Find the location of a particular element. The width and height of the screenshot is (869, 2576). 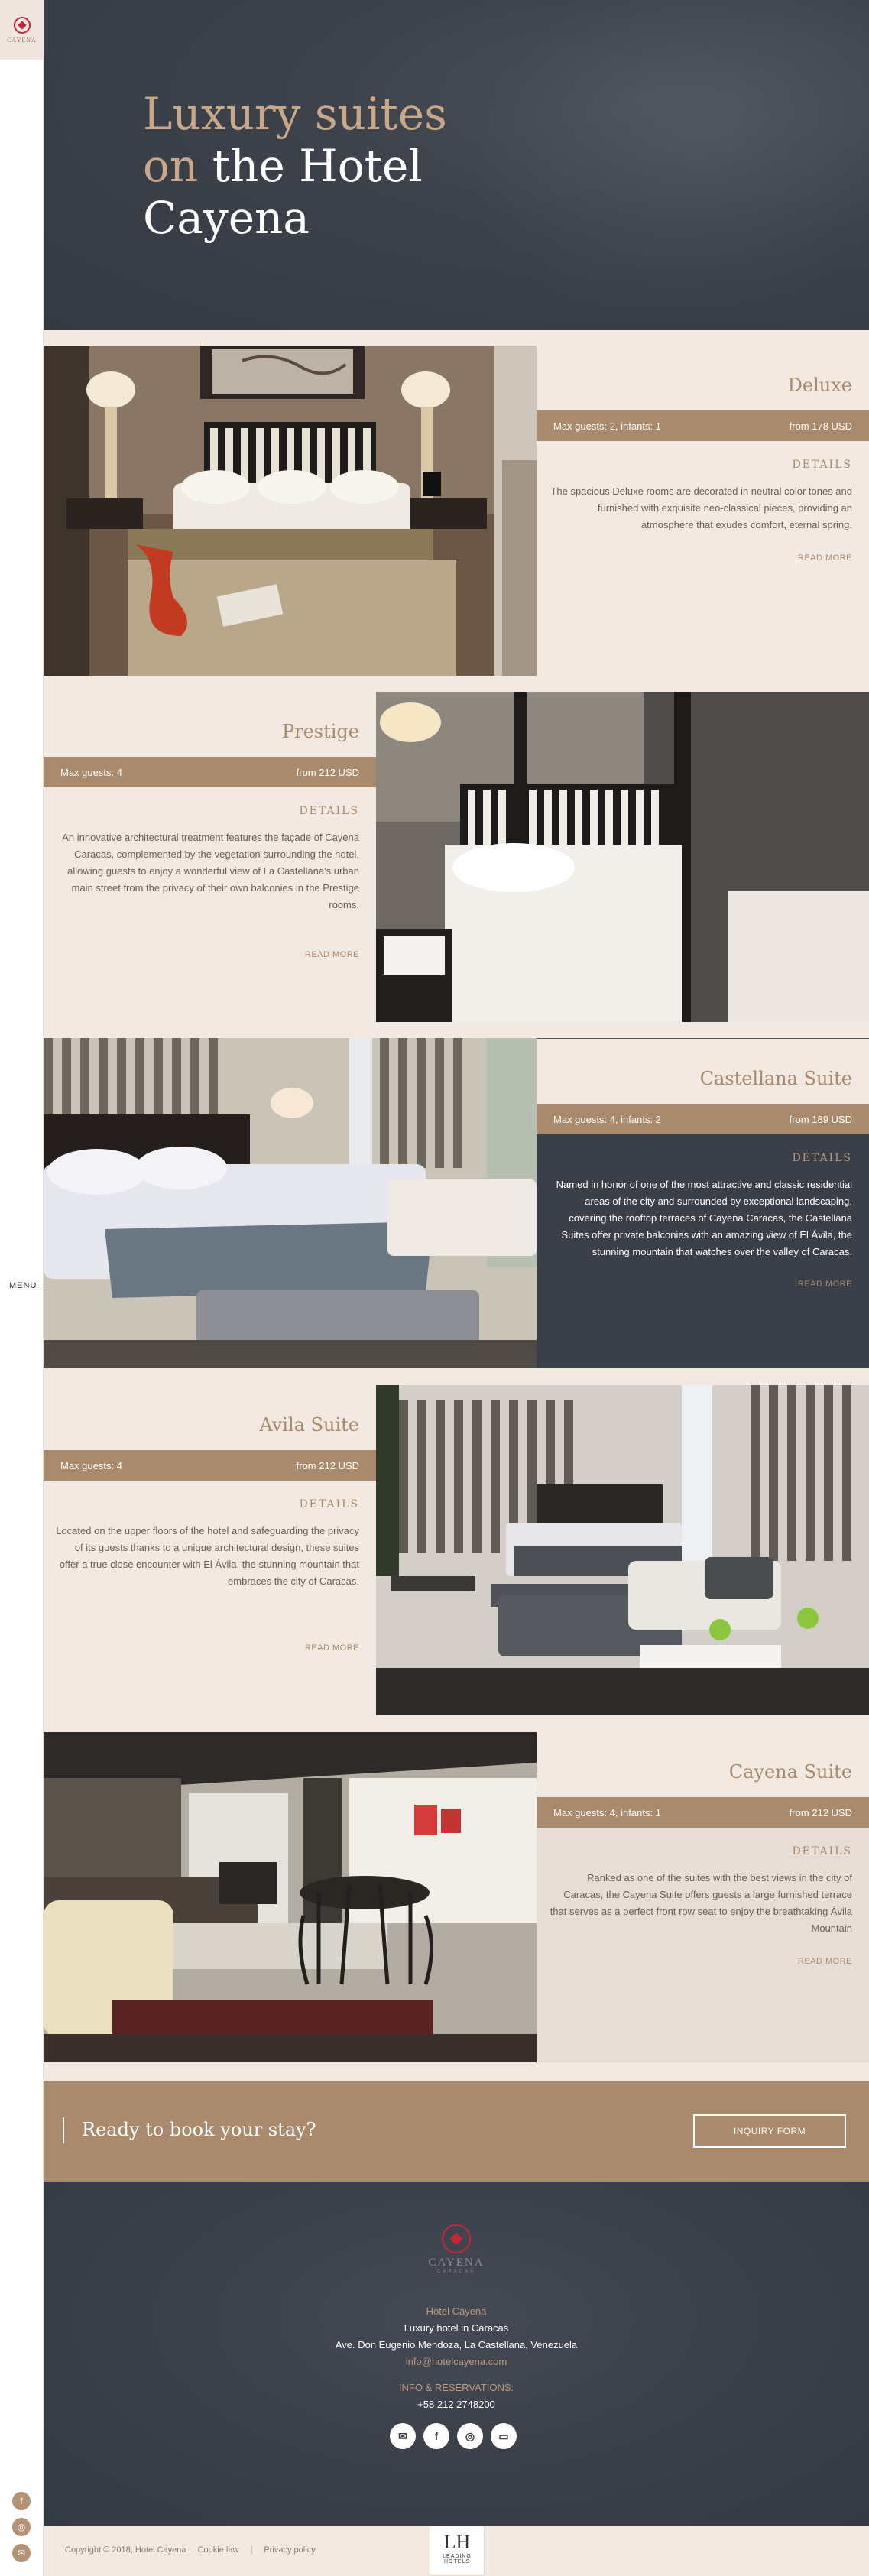

hero-line-2-rest: the Hotel is located at coordinates (317, 166).